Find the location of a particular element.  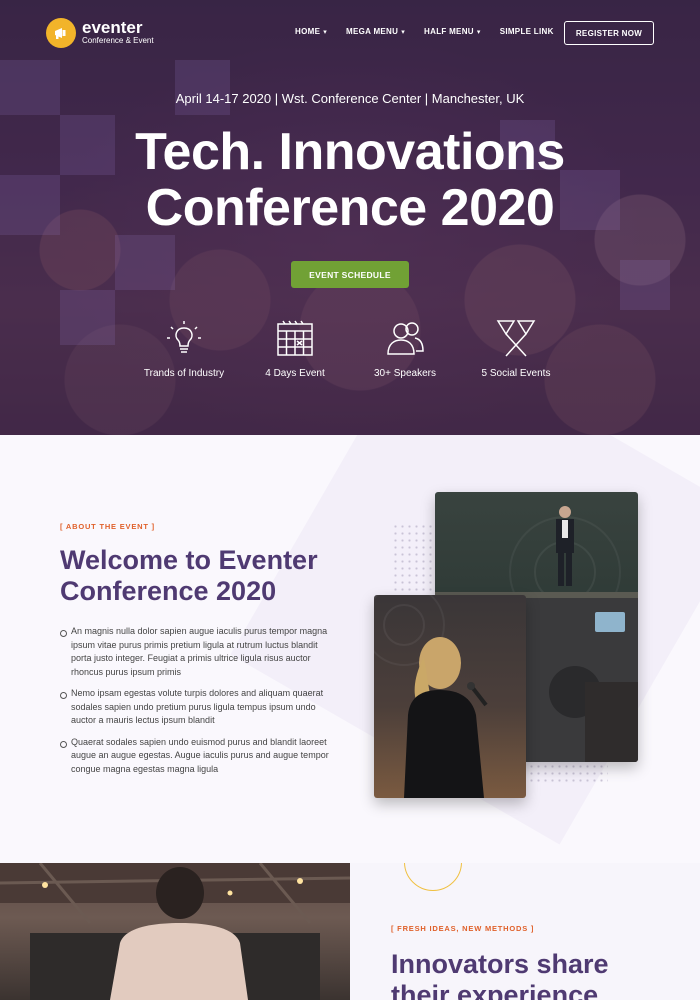

nav-item-half-menu: HALF MENU ▾ is located at coordinates (452, 31).